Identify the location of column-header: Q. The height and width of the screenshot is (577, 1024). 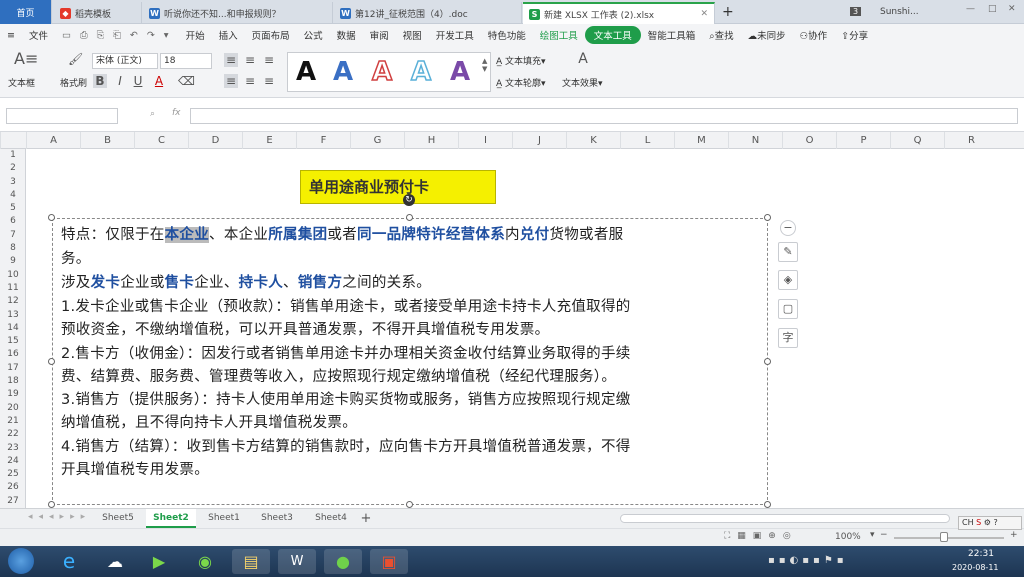
(917, 140).